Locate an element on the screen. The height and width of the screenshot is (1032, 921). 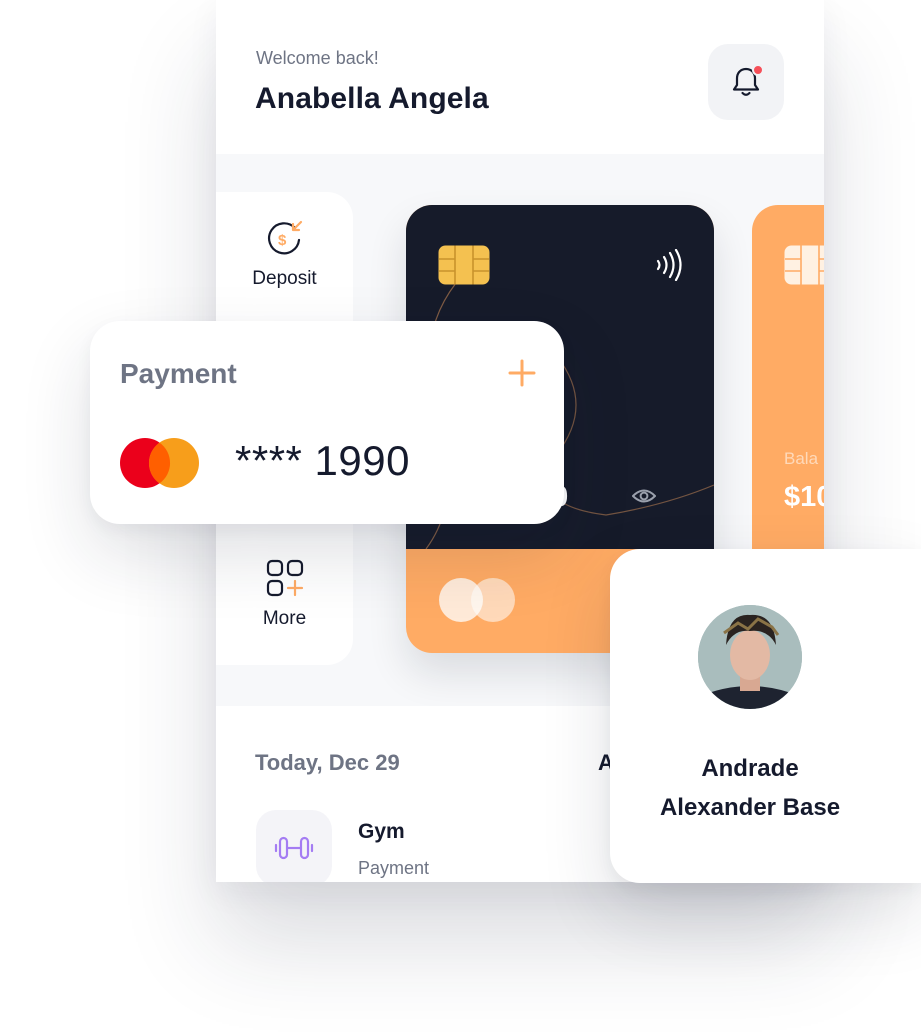
plus-icon is located at coordinates (522, 373).